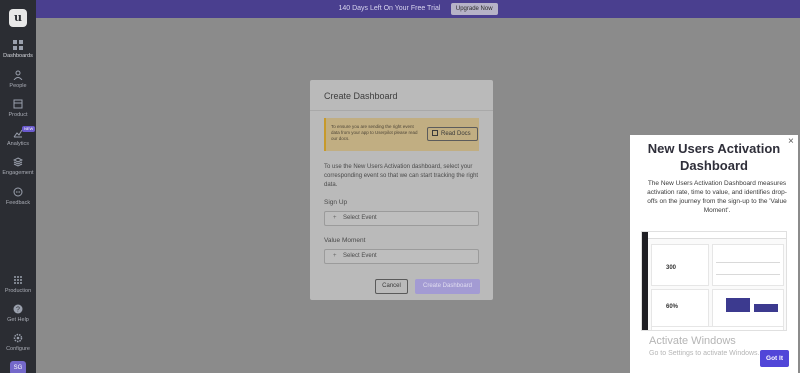  What do you see at coordinates (18, 349) in the screenshot?
I see `sidebar-item-label: Configure` at bounding box center [18, 349].